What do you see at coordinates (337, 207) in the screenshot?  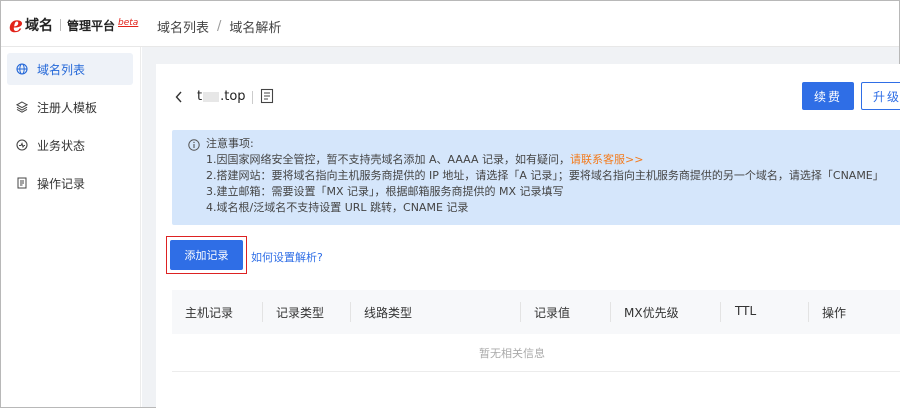 I see `notice-line-4: 4.域名根/泛域名不支持设置 URL 跳转，CNAME 记录` at bounding box center [337, 207].